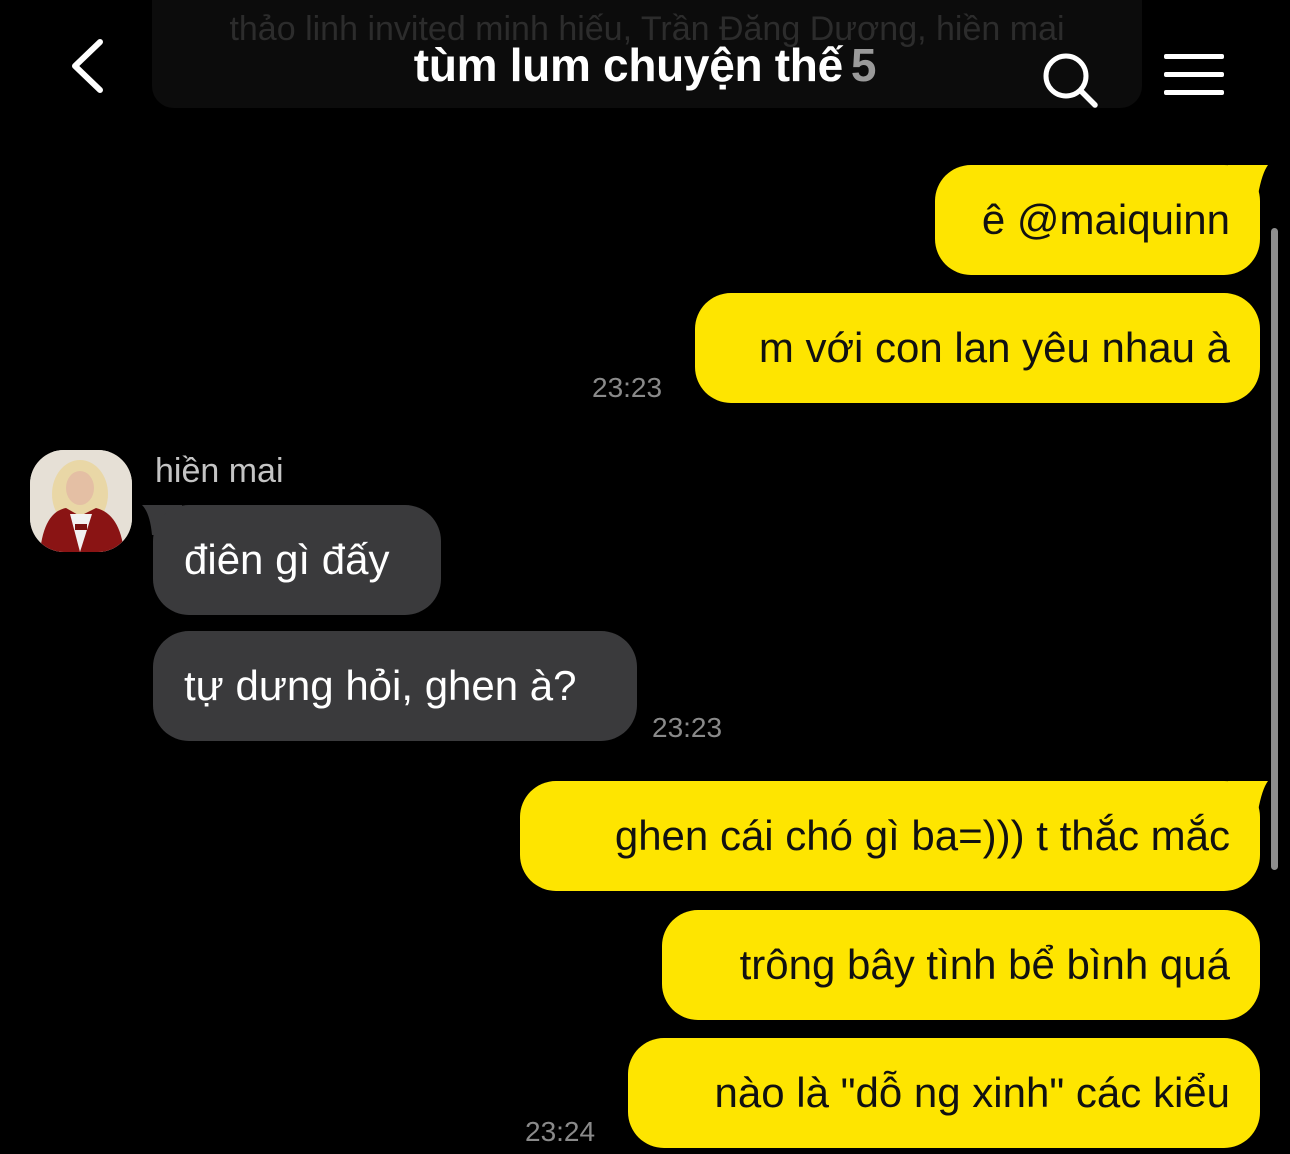  I want to click on chat-title-text: tùm lum chuyện thế, so click(628, 65).